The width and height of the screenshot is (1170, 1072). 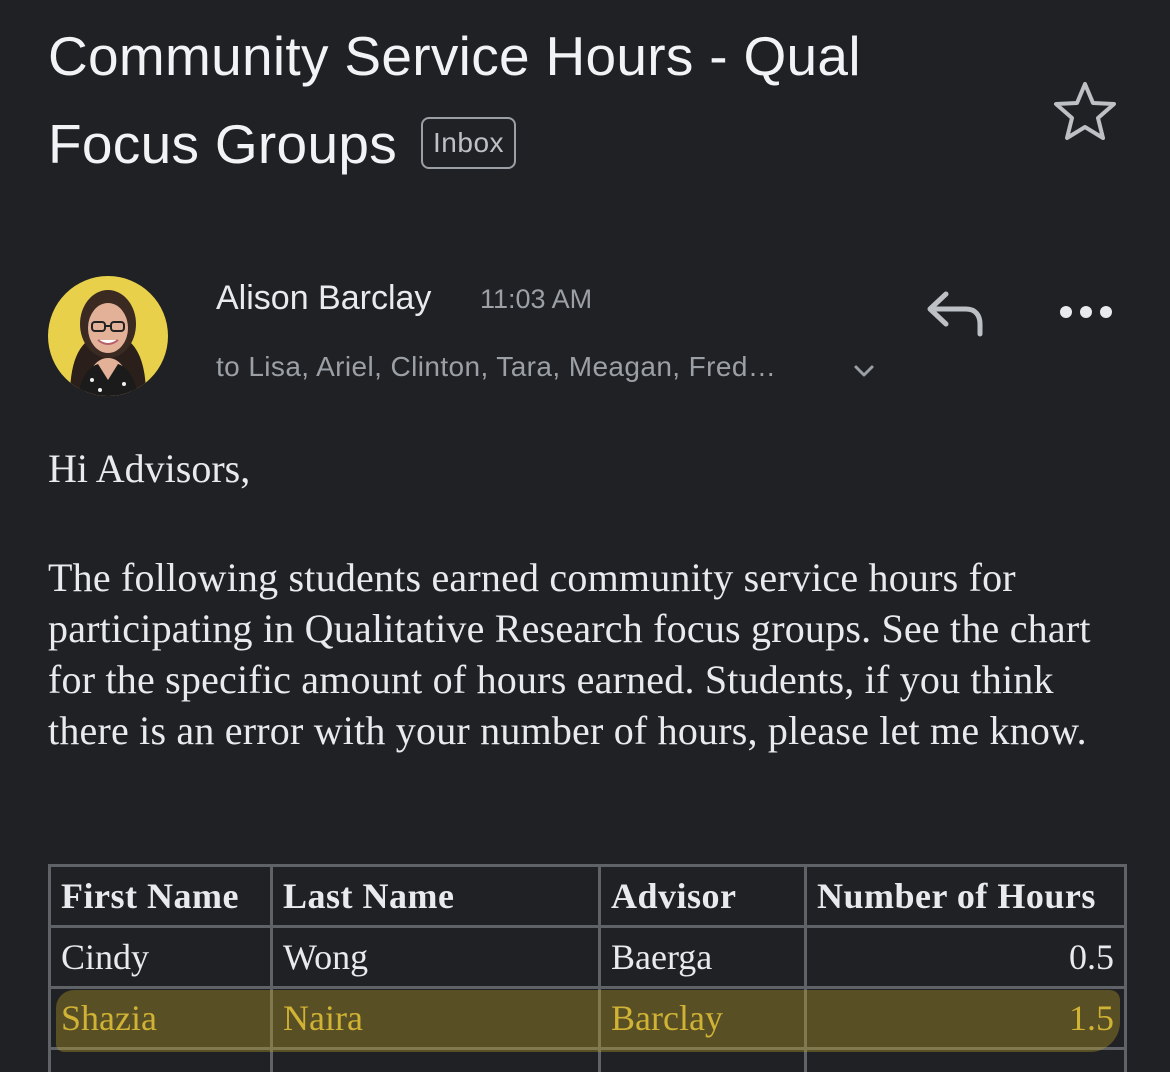 What do you see at coordinates (702, 1018) in the screenshot?
I see `table-cell: Barclay` at bounding box center [702, 1018].